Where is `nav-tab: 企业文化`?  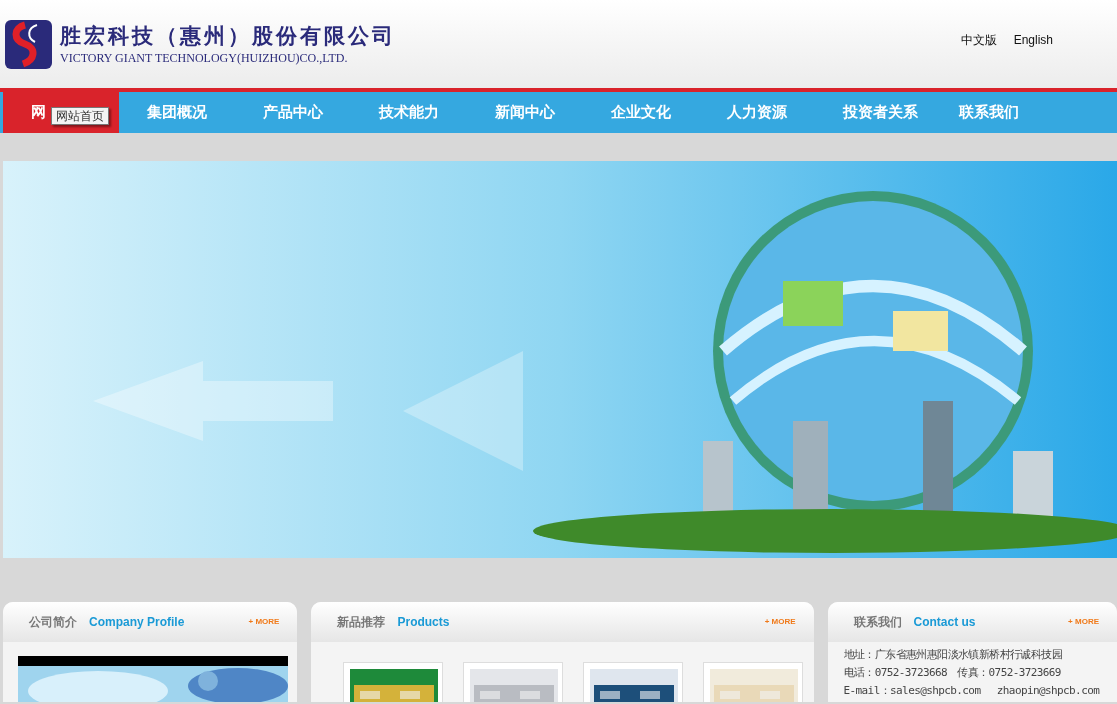
nav-tab: 企业文化 is located at coordinates (641, 112).